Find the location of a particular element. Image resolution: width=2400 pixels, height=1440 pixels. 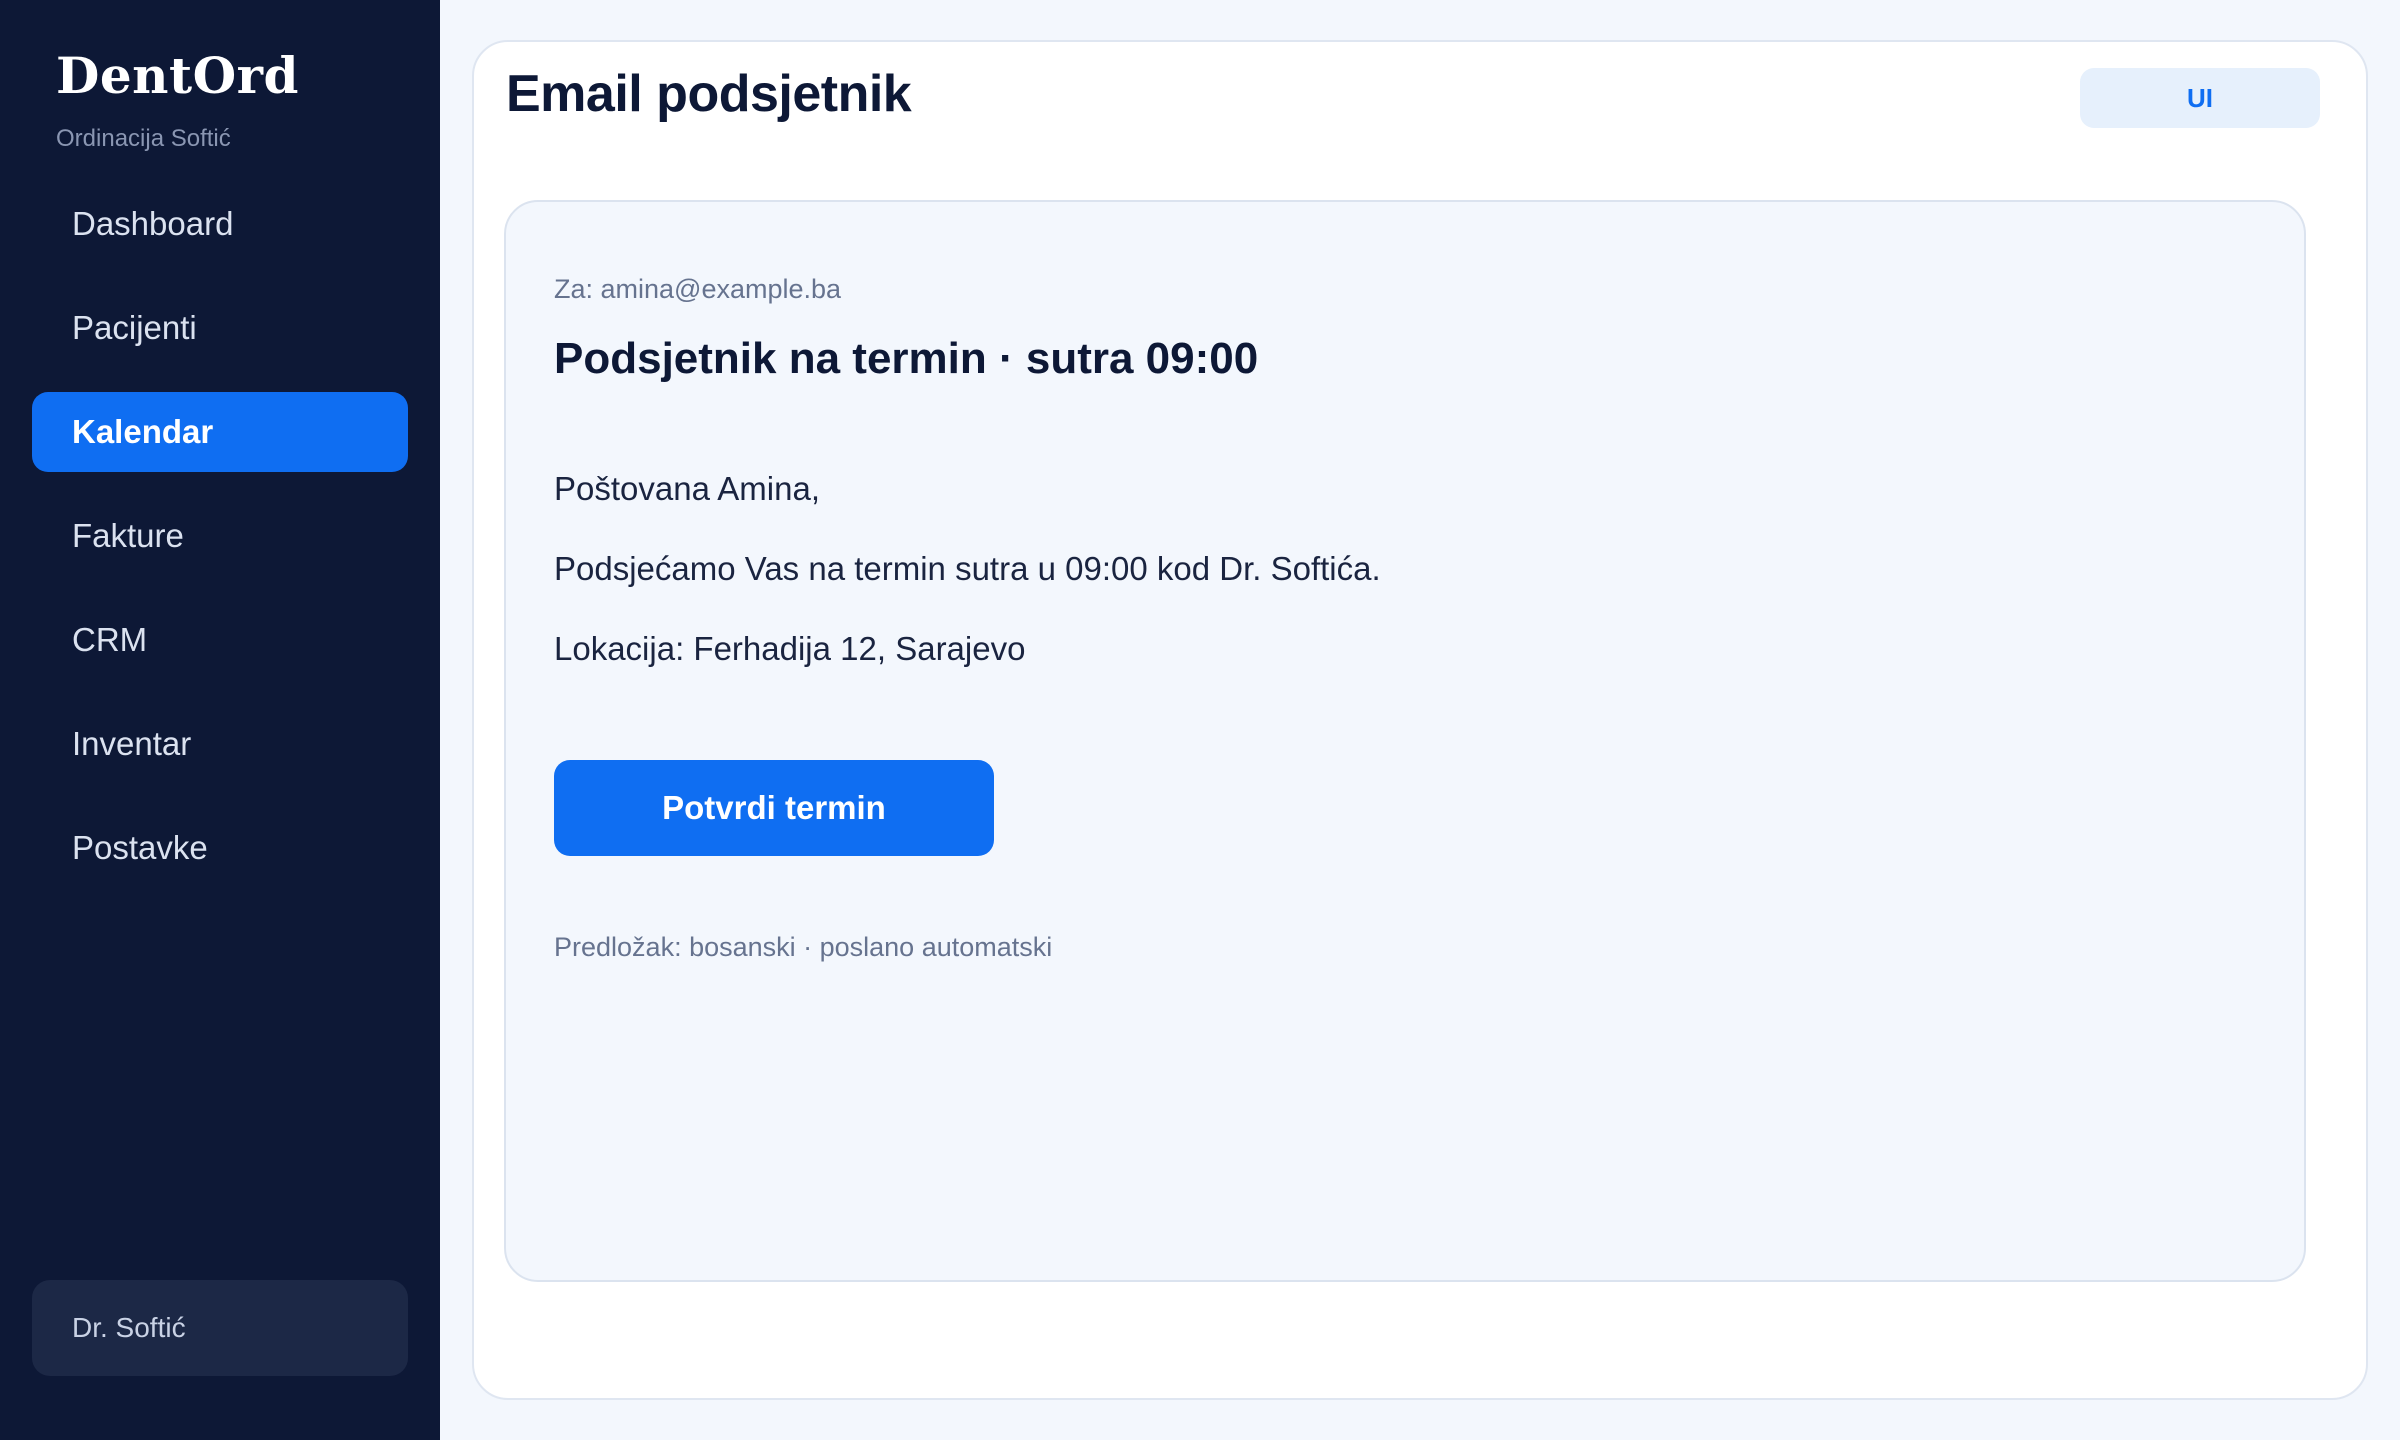

email-greeting: Poštovana Amina, is located at coordinates (687, 488).